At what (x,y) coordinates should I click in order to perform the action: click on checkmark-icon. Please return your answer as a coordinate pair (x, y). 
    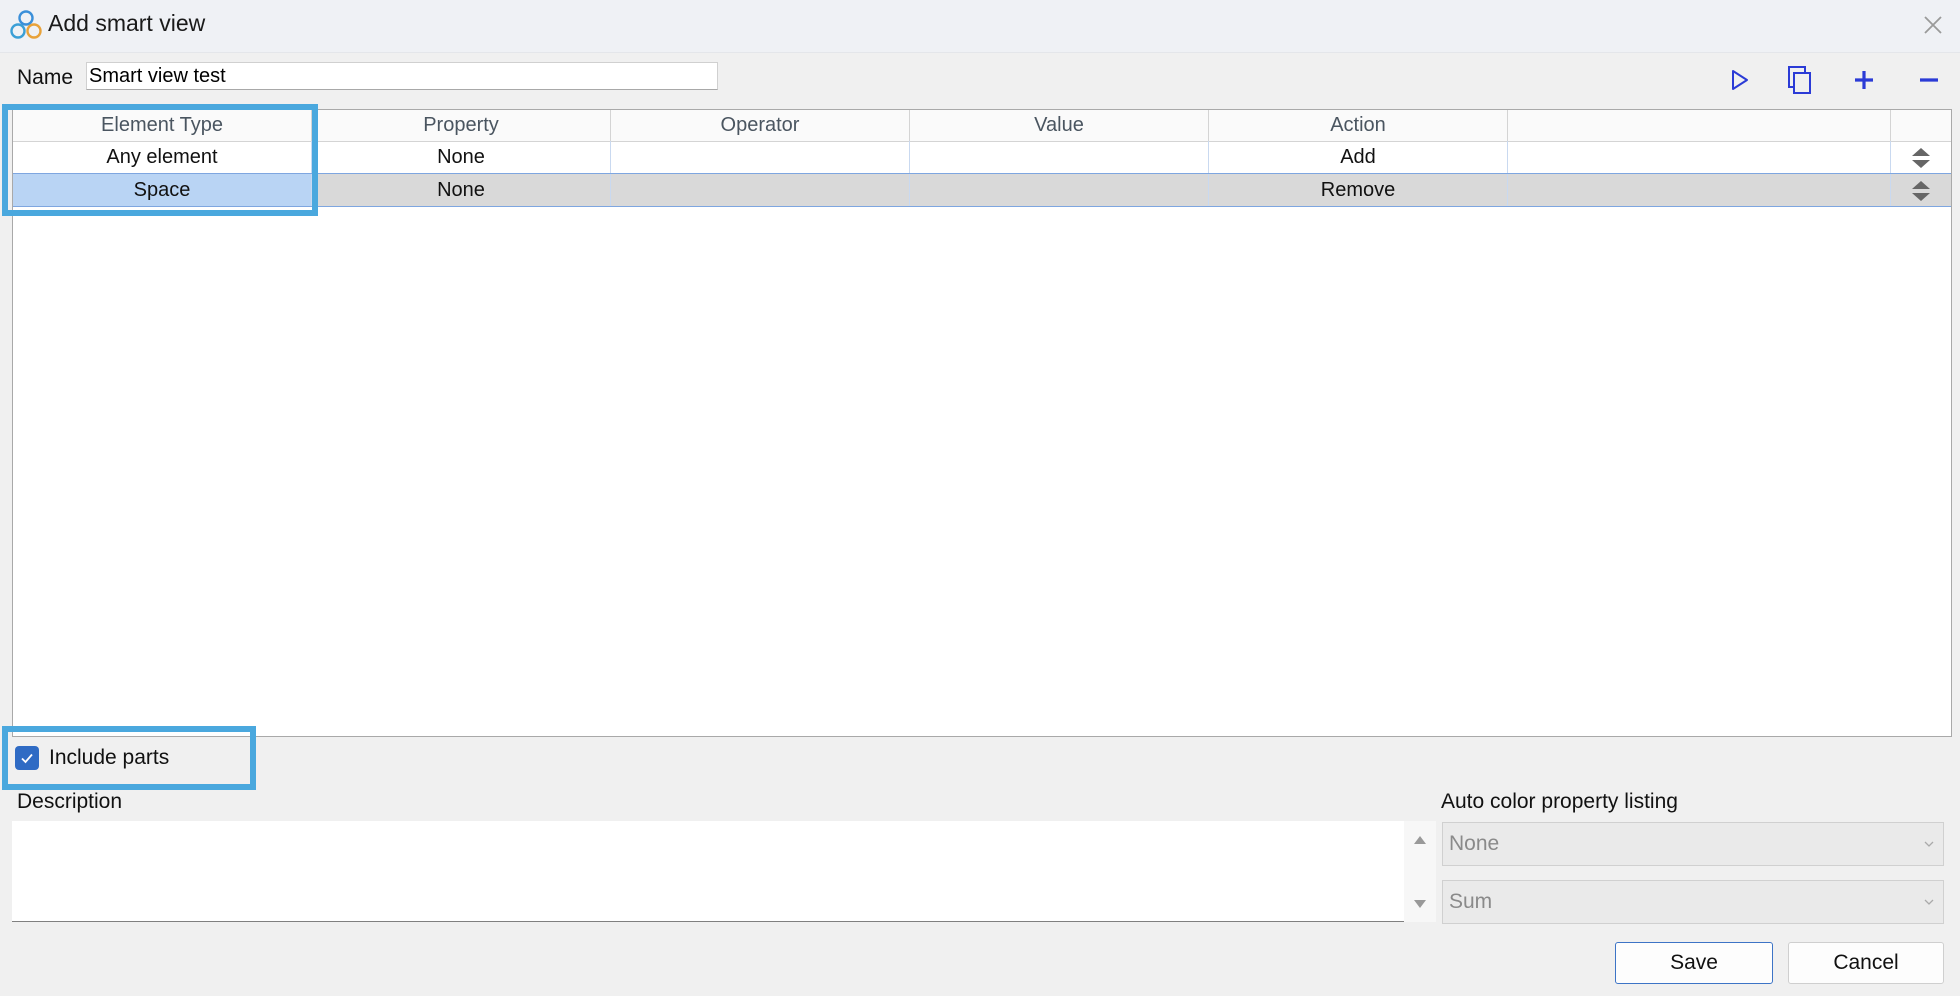
    Looking at the image, I should click on (27, 758).